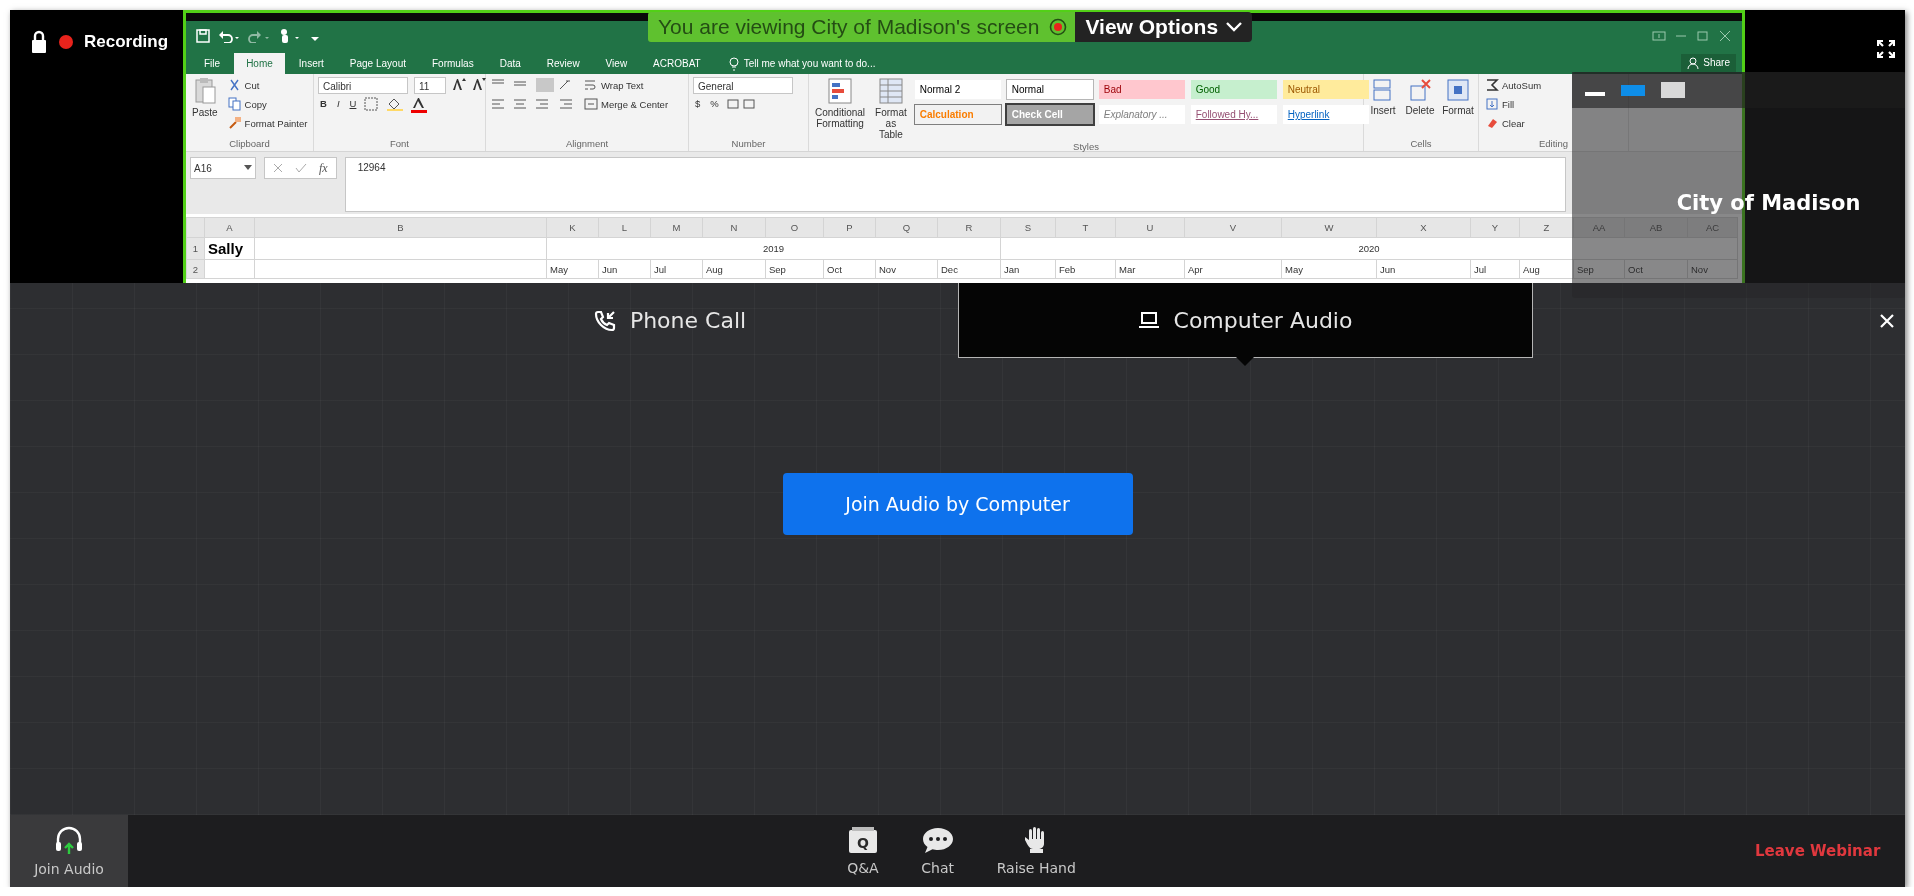 This screenshot has width=1914, height=896. Describe the element at coordinates (626, 104) in the screenshot. I see `ribbon-button: Merge & Center` at that location.